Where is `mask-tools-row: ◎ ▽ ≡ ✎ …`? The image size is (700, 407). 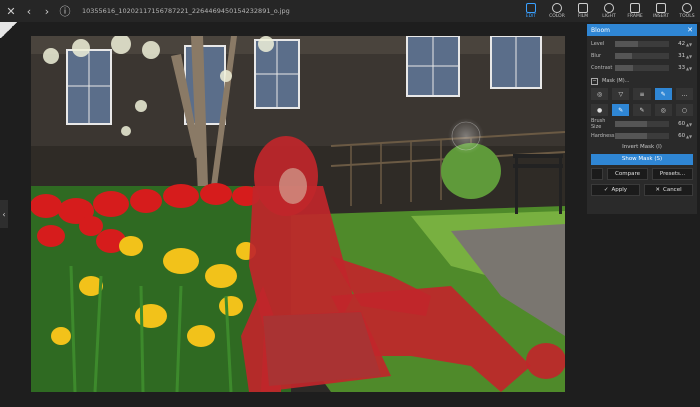 mask-tools-row: ◎ ▽ ≡ ✎ … is located at coordinates (642, 94).